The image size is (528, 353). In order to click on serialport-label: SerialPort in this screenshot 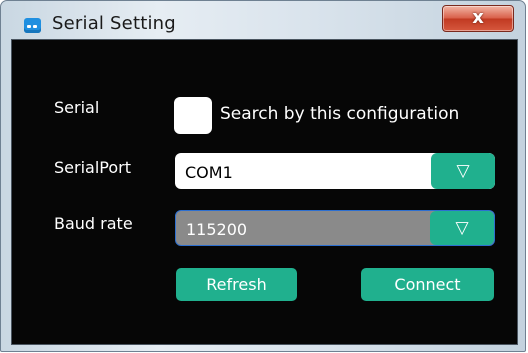, I will do `click(92, 167)`.